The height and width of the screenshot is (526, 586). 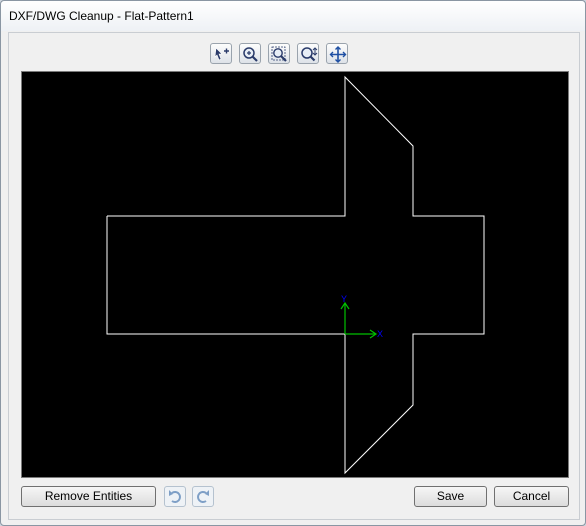 I want to click on zoom-in-button, so click(x=250, y=53).